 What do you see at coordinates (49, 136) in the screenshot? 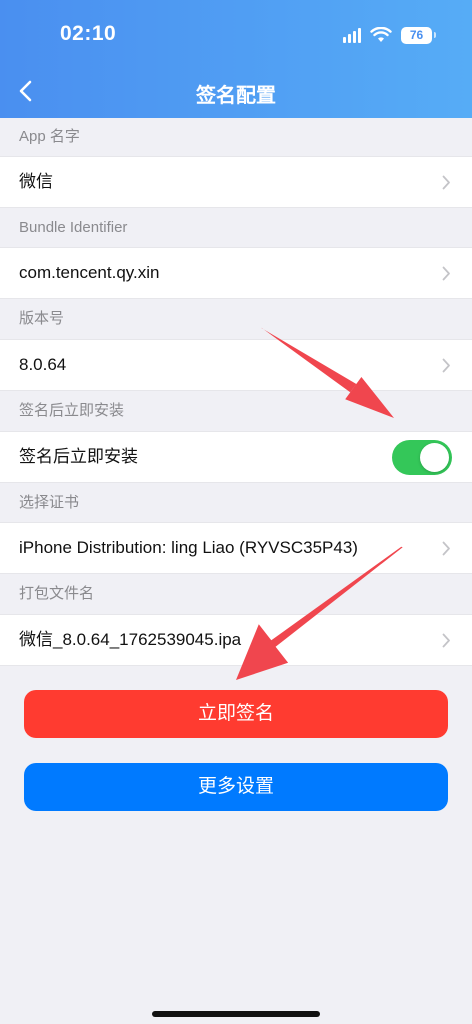
I see `section-label-app-name: App 名字` at bounding box center [49, 136].